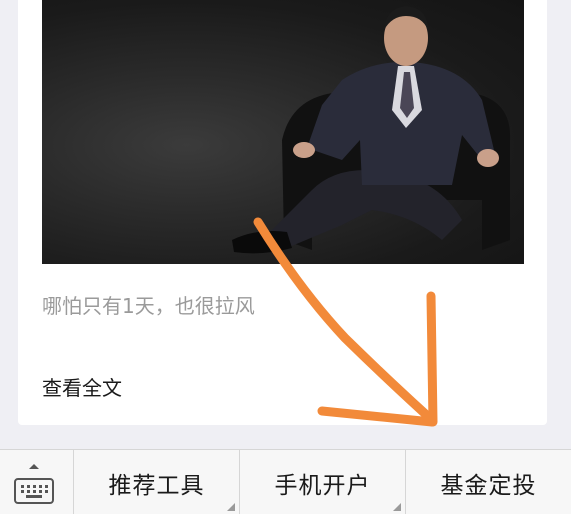  I want to click on read-more-link: 查看全文, so click(82, 386).